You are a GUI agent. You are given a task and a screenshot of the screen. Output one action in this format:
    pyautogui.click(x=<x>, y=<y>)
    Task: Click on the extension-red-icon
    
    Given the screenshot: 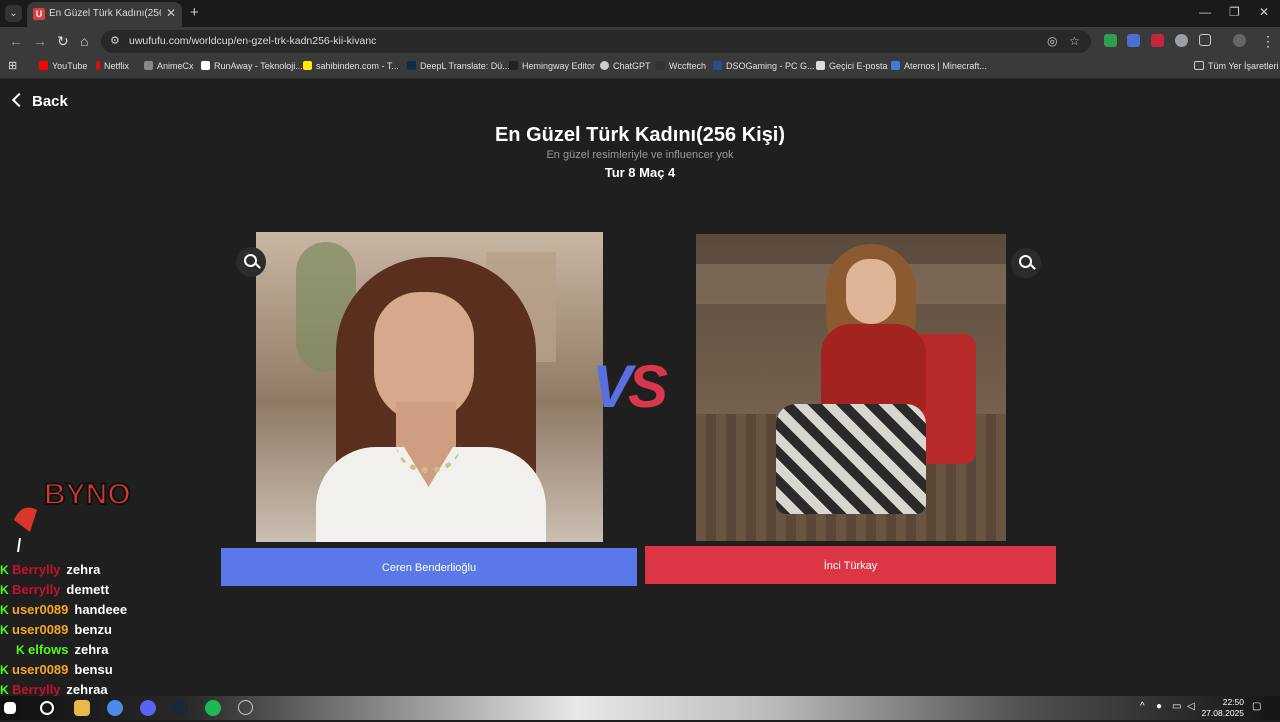 What is the action you would take?
    pyautogui.click(x=1157, y=40)
    